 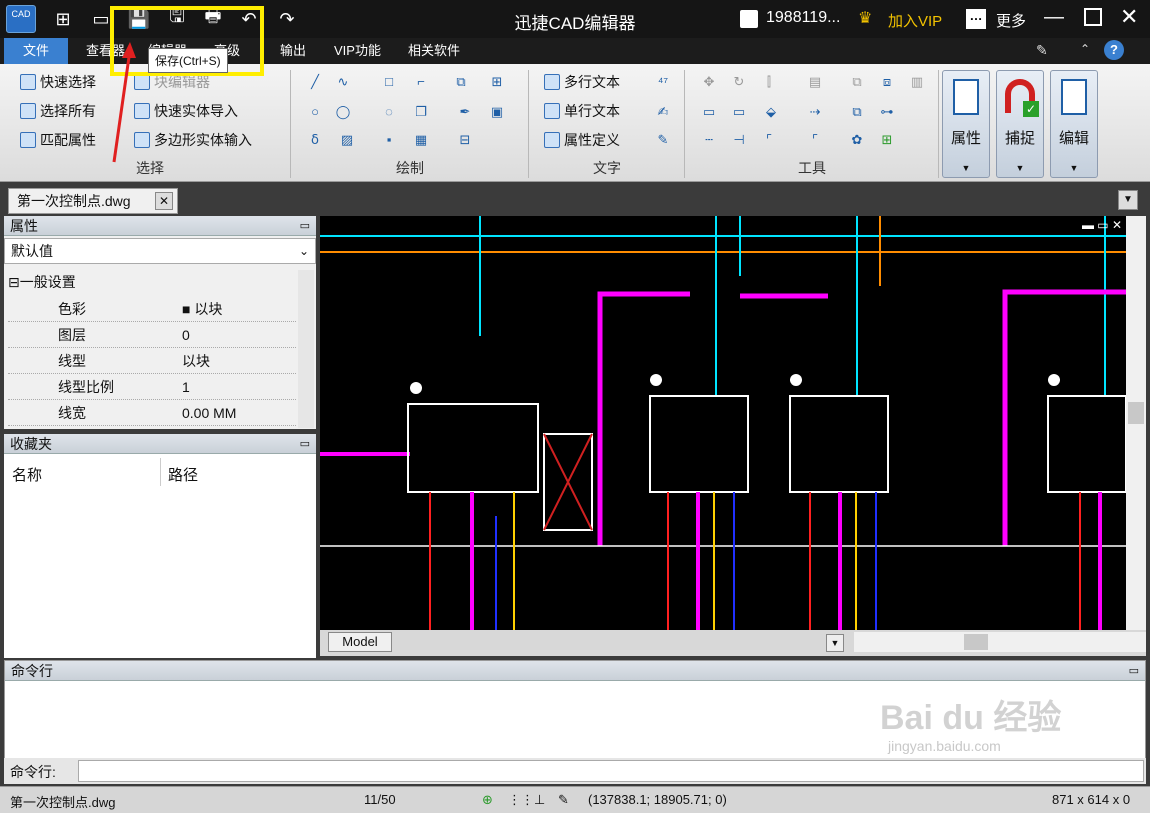 What do you see at coordinates (582, 111) in the screenshot?
I see `single-line-text-button: 单行文本` at bounding box center [582, 111].